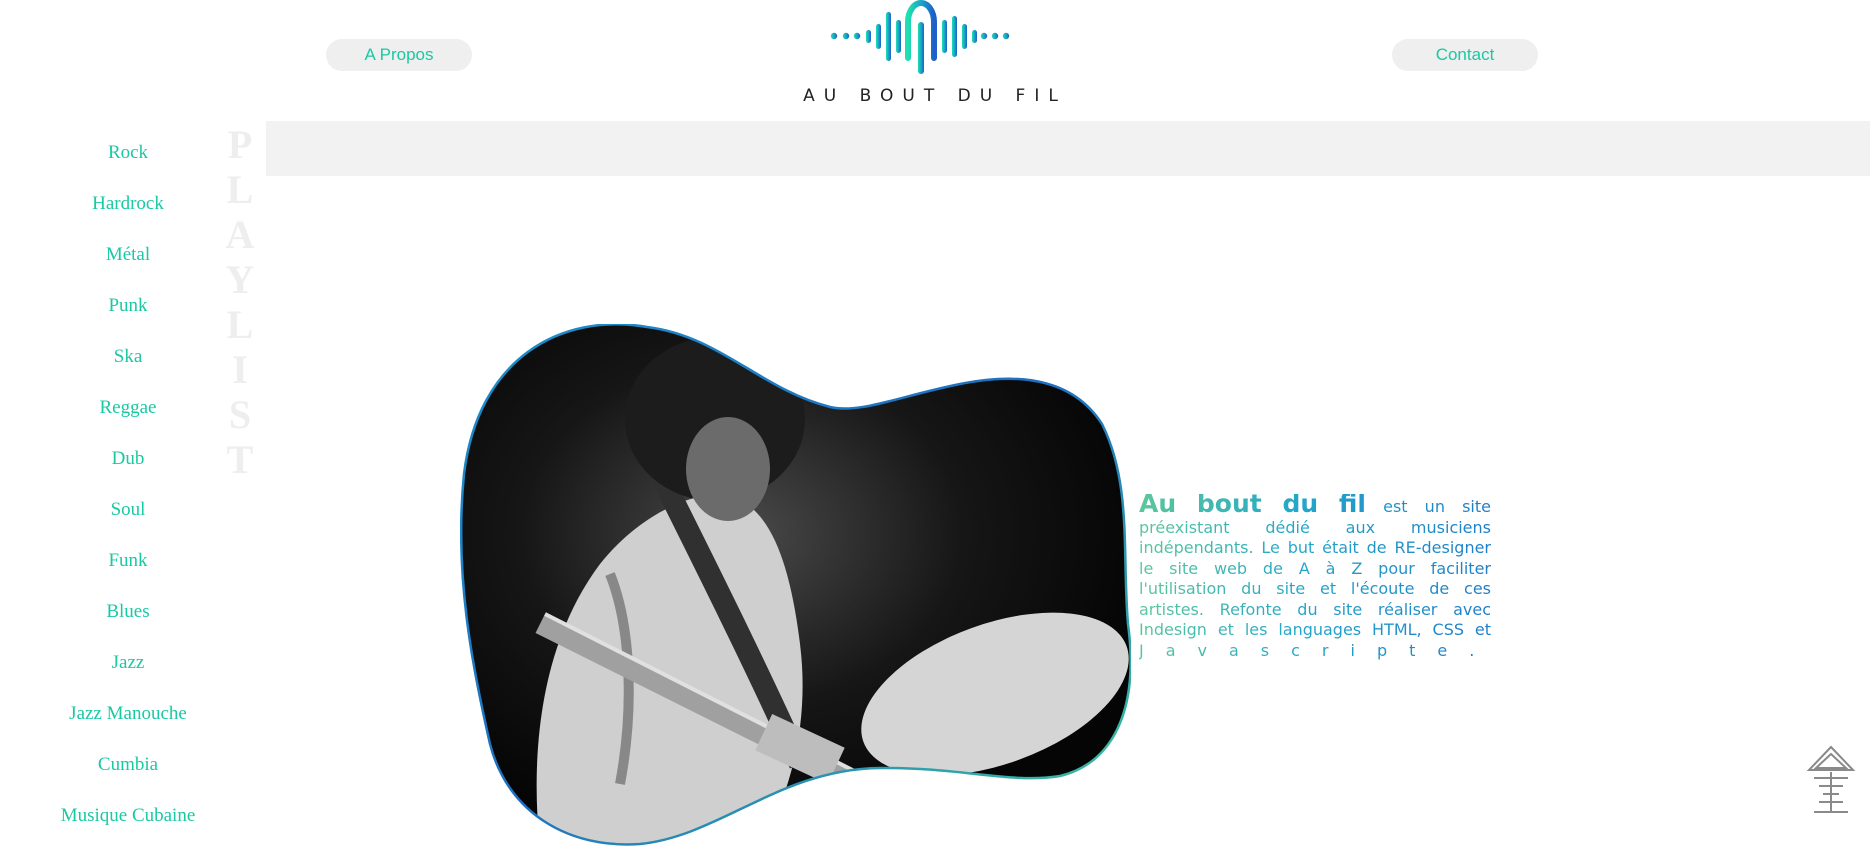  What do you see at coordinates (1068, 148) in the screenshot?
I see `top-banner` at bounding box center [1068, 148].